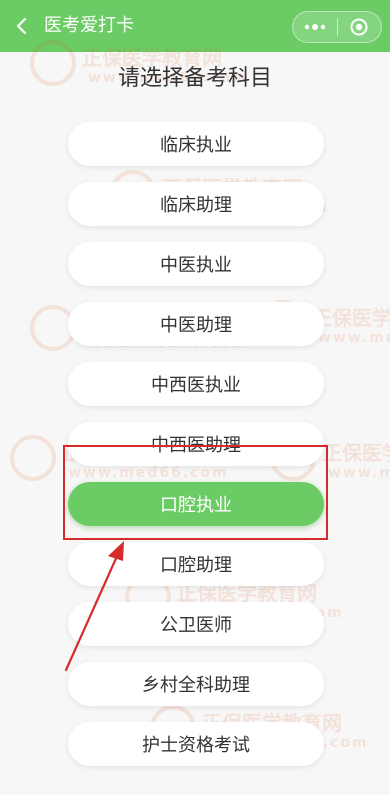  I want to click on top-nav-bar: 医考爱打卡, so click(195, 26).